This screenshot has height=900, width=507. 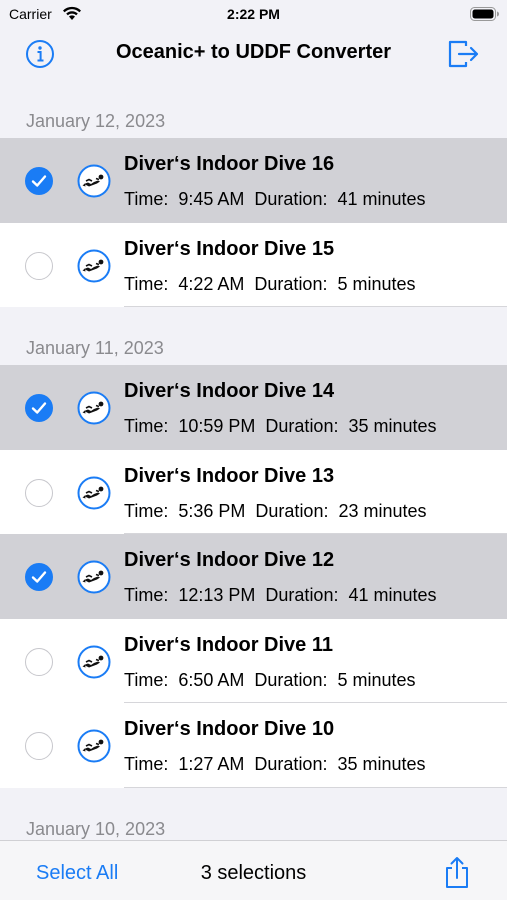 I want to click on time-value: 1:27 AM, so click(x=211, y=764).